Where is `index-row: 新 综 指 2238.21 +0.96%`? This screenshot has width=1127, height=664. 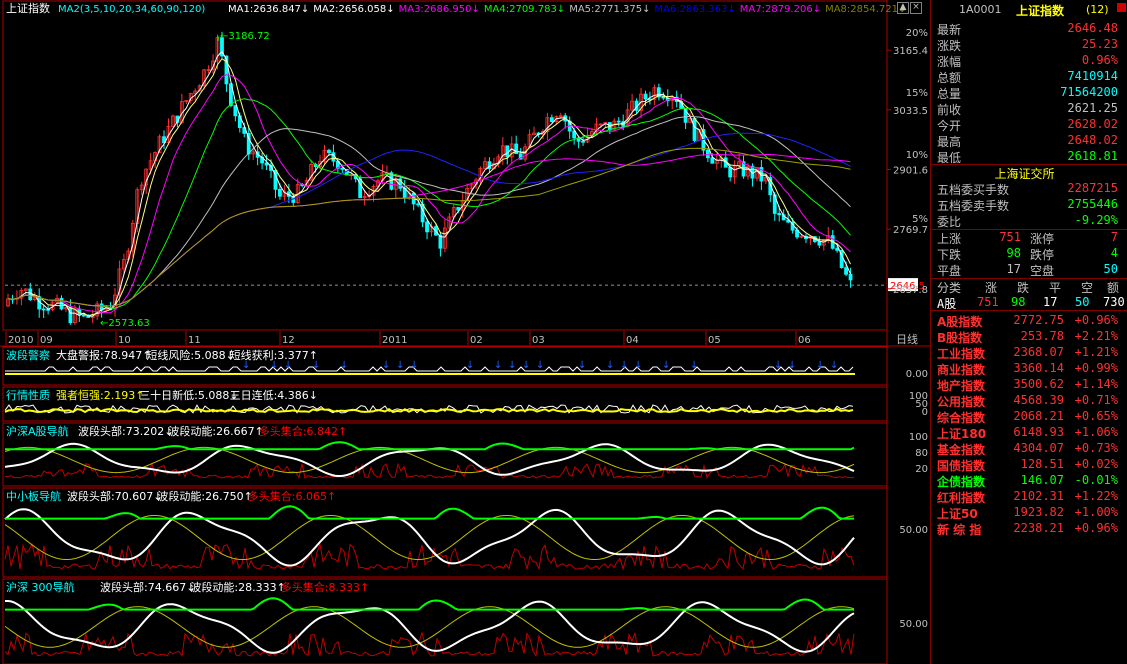 index-row: 新 综 指 2238.21 +0.96% is located at coordinates (1026, 529).